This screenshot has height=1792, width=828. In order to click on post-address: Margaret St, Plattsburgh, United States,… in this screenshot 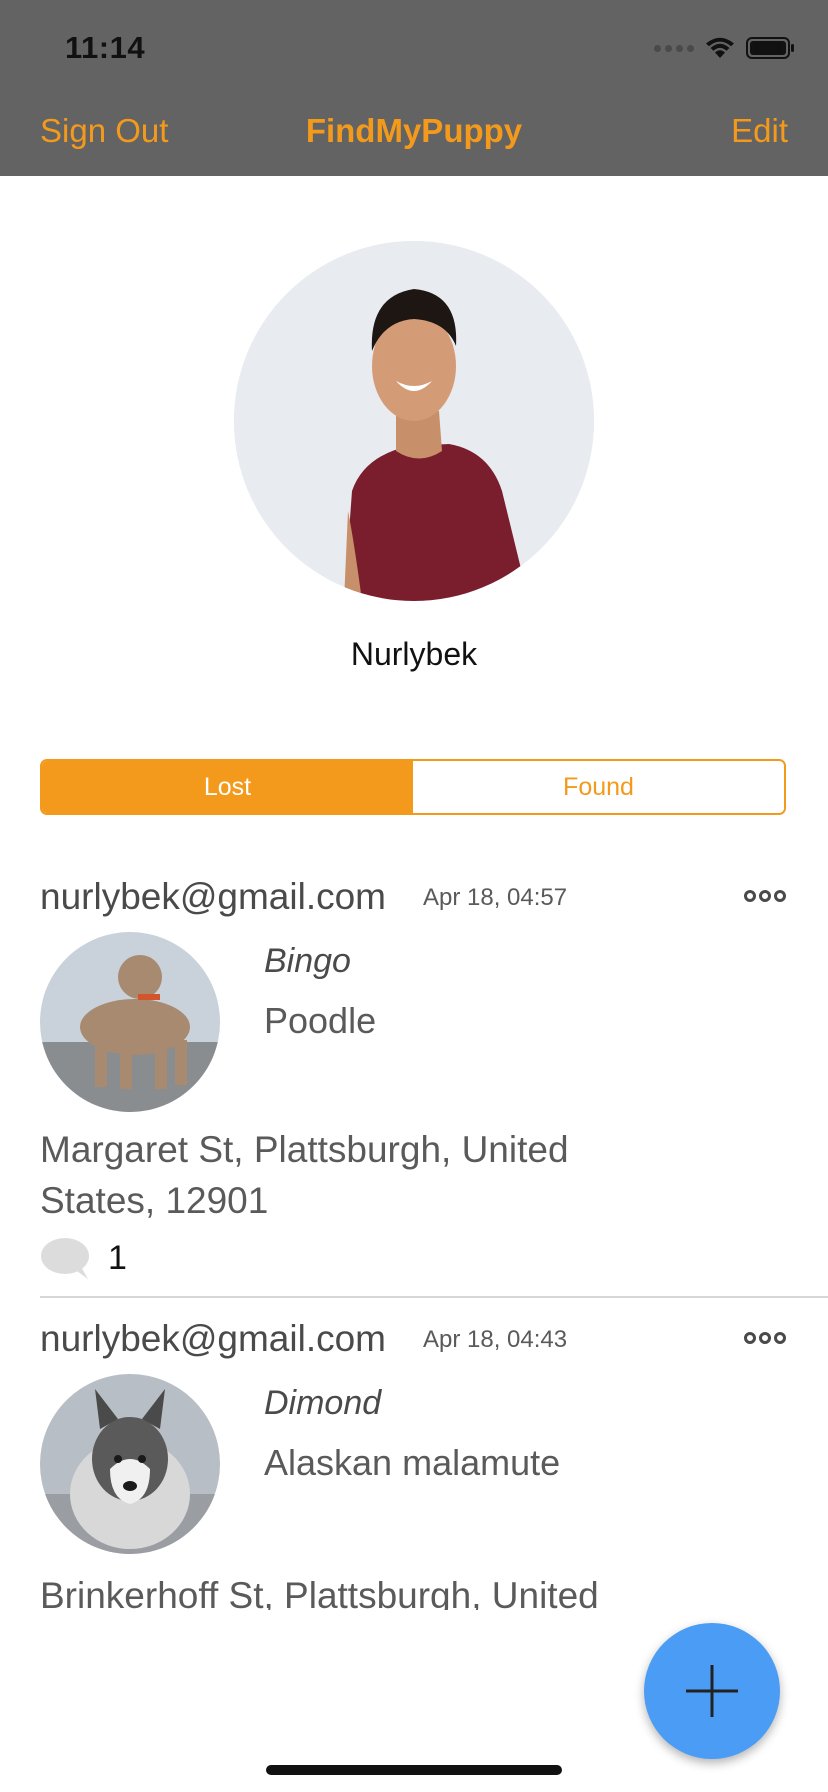, I will do `click(304, 1175)`.